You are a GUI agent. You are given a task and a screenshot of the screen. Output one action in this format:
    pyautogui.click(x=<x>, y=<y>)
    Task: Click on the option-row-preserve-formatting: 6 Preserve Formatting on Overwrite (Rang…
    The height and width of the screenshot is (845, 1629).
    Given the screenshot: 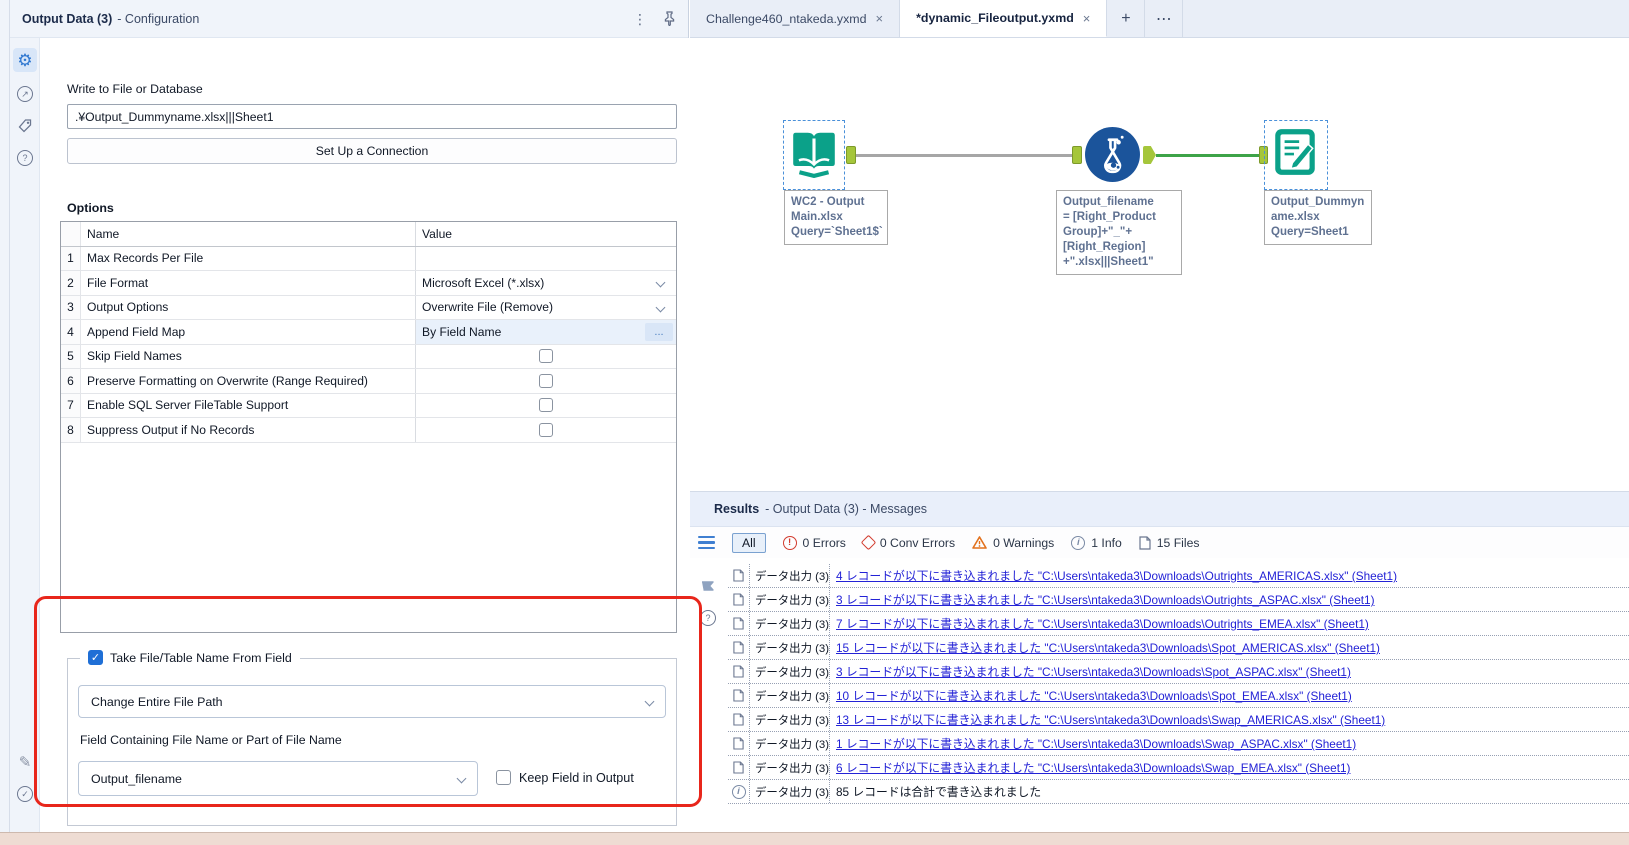 What is the action you would take?
    pyautogui.click(x=368, y=381)
    